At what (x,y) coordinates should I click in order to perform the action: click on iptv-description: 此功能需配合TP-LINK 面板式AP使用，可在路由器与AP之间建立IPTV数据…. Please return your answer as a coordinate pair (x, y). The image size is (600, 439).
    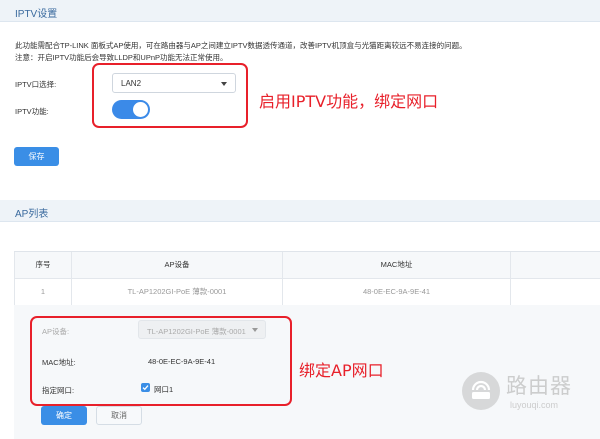
    Looking at the image, I should click on (295, 52).